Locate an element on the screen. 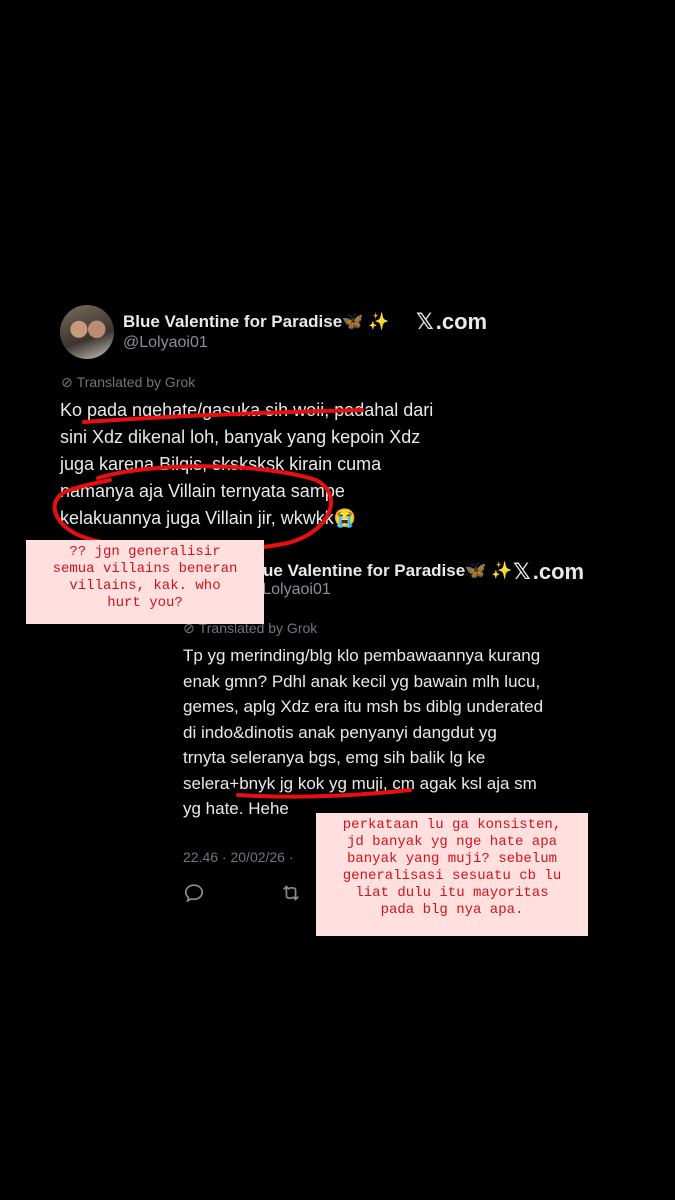  translated-by-grok: ⊘ Translated by Grok is located at coordinates (128, 382).